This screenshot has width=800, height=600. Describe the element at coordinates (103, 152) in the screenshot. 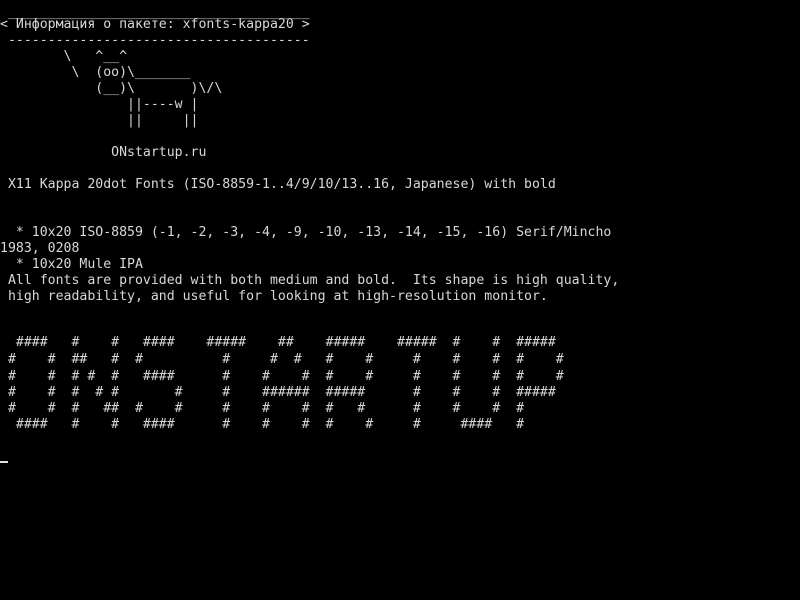

I see `site-name: ONstartup.ru` at that location.